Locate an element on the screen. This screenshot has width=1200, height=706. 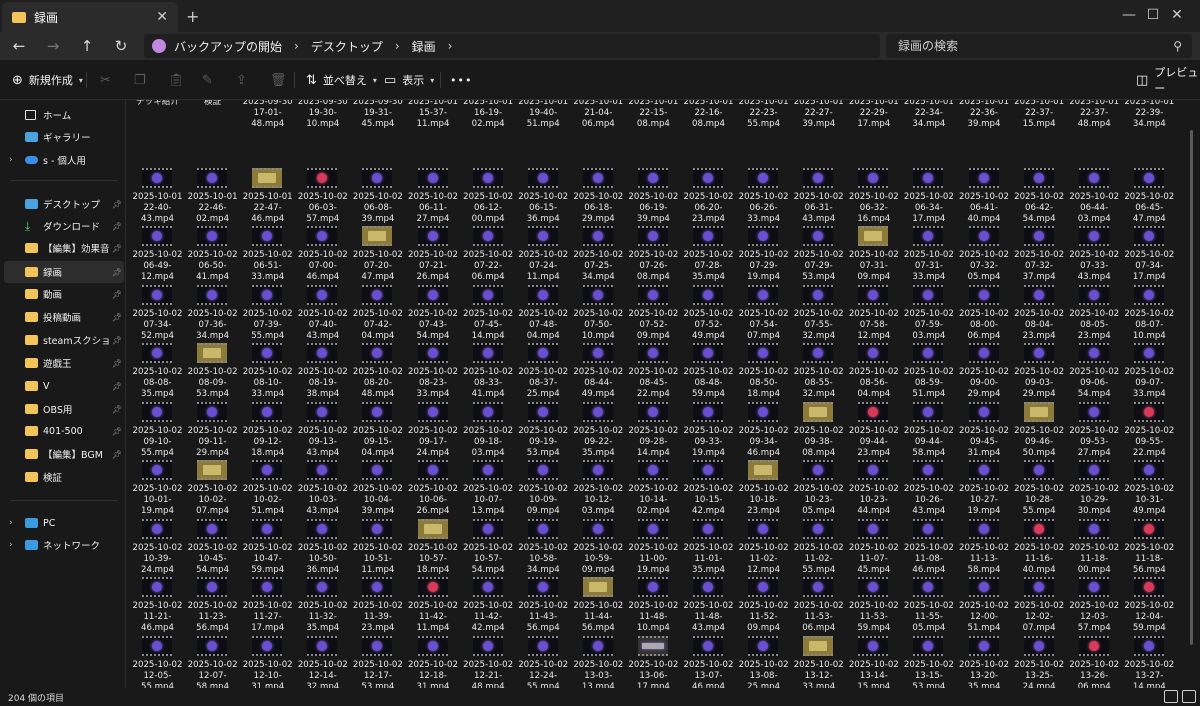
file-item: 2025-10-02 07-34-17.mp4 is located at coordinates (1149, 266).